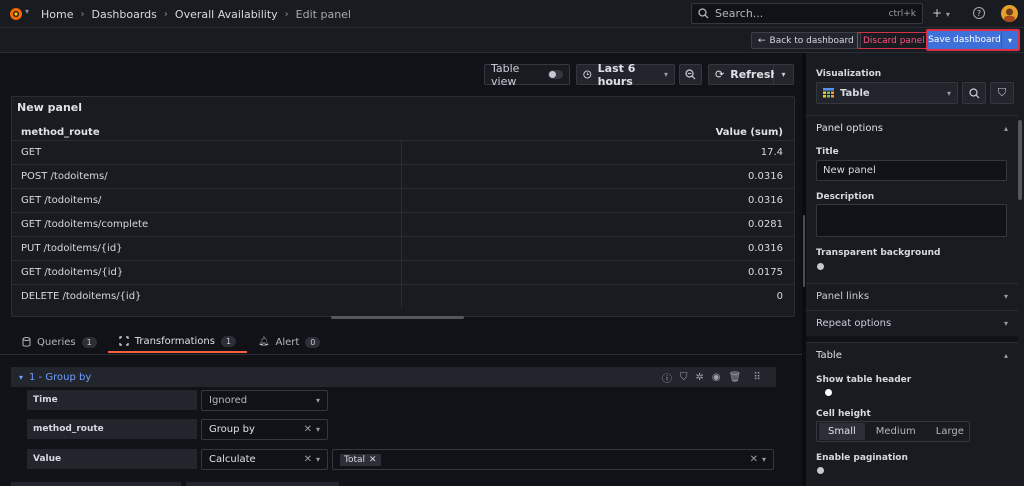  What do you see at coordinates (756, 377) in the screenshot?
I see `drag-handle-icon: ⠿` at bounding box center [756, 377].